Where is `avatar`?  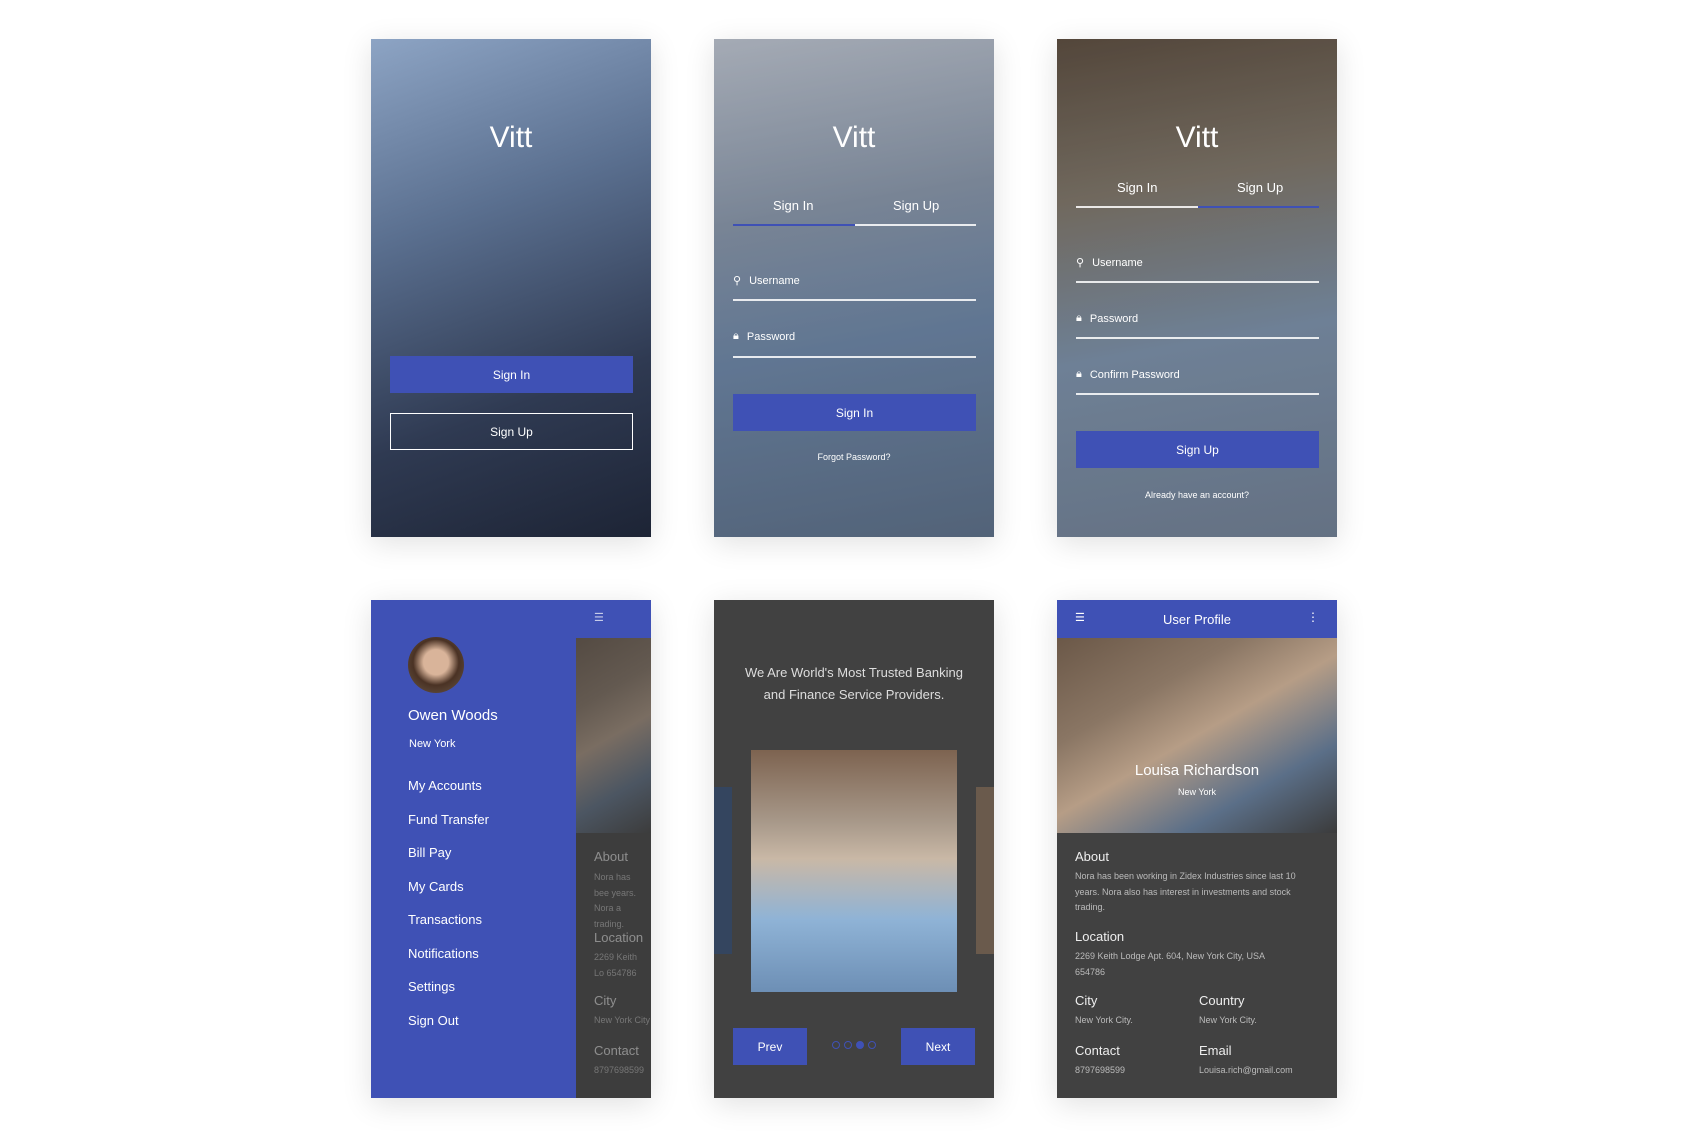
avatar is located at coordinates (436, 665).